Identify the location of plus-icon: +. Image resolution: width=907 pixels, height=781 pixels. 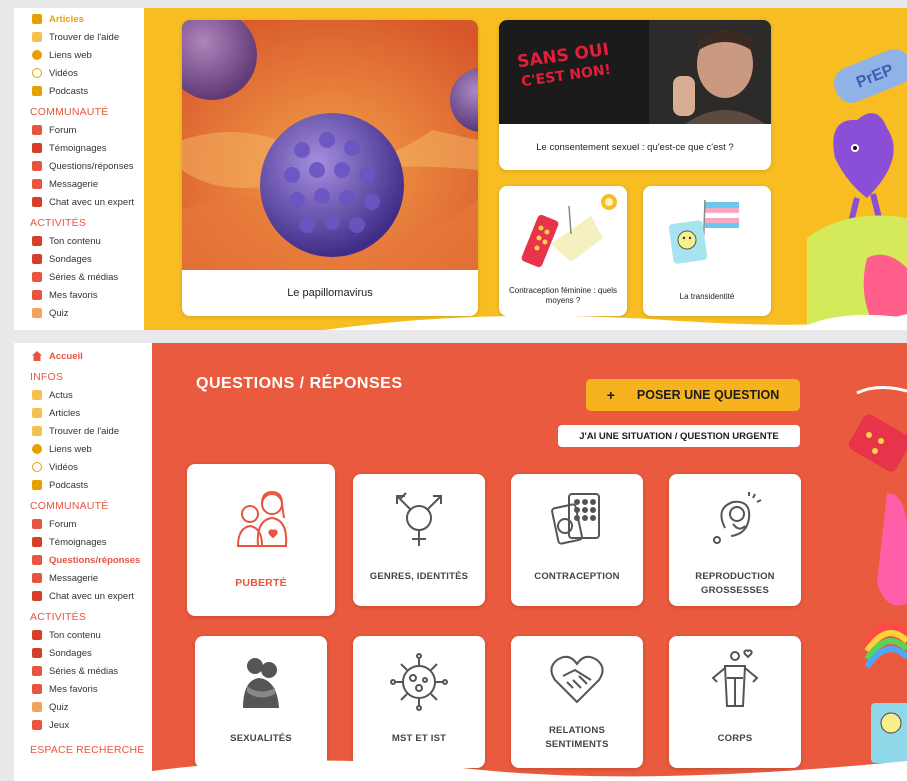
(610, 395).